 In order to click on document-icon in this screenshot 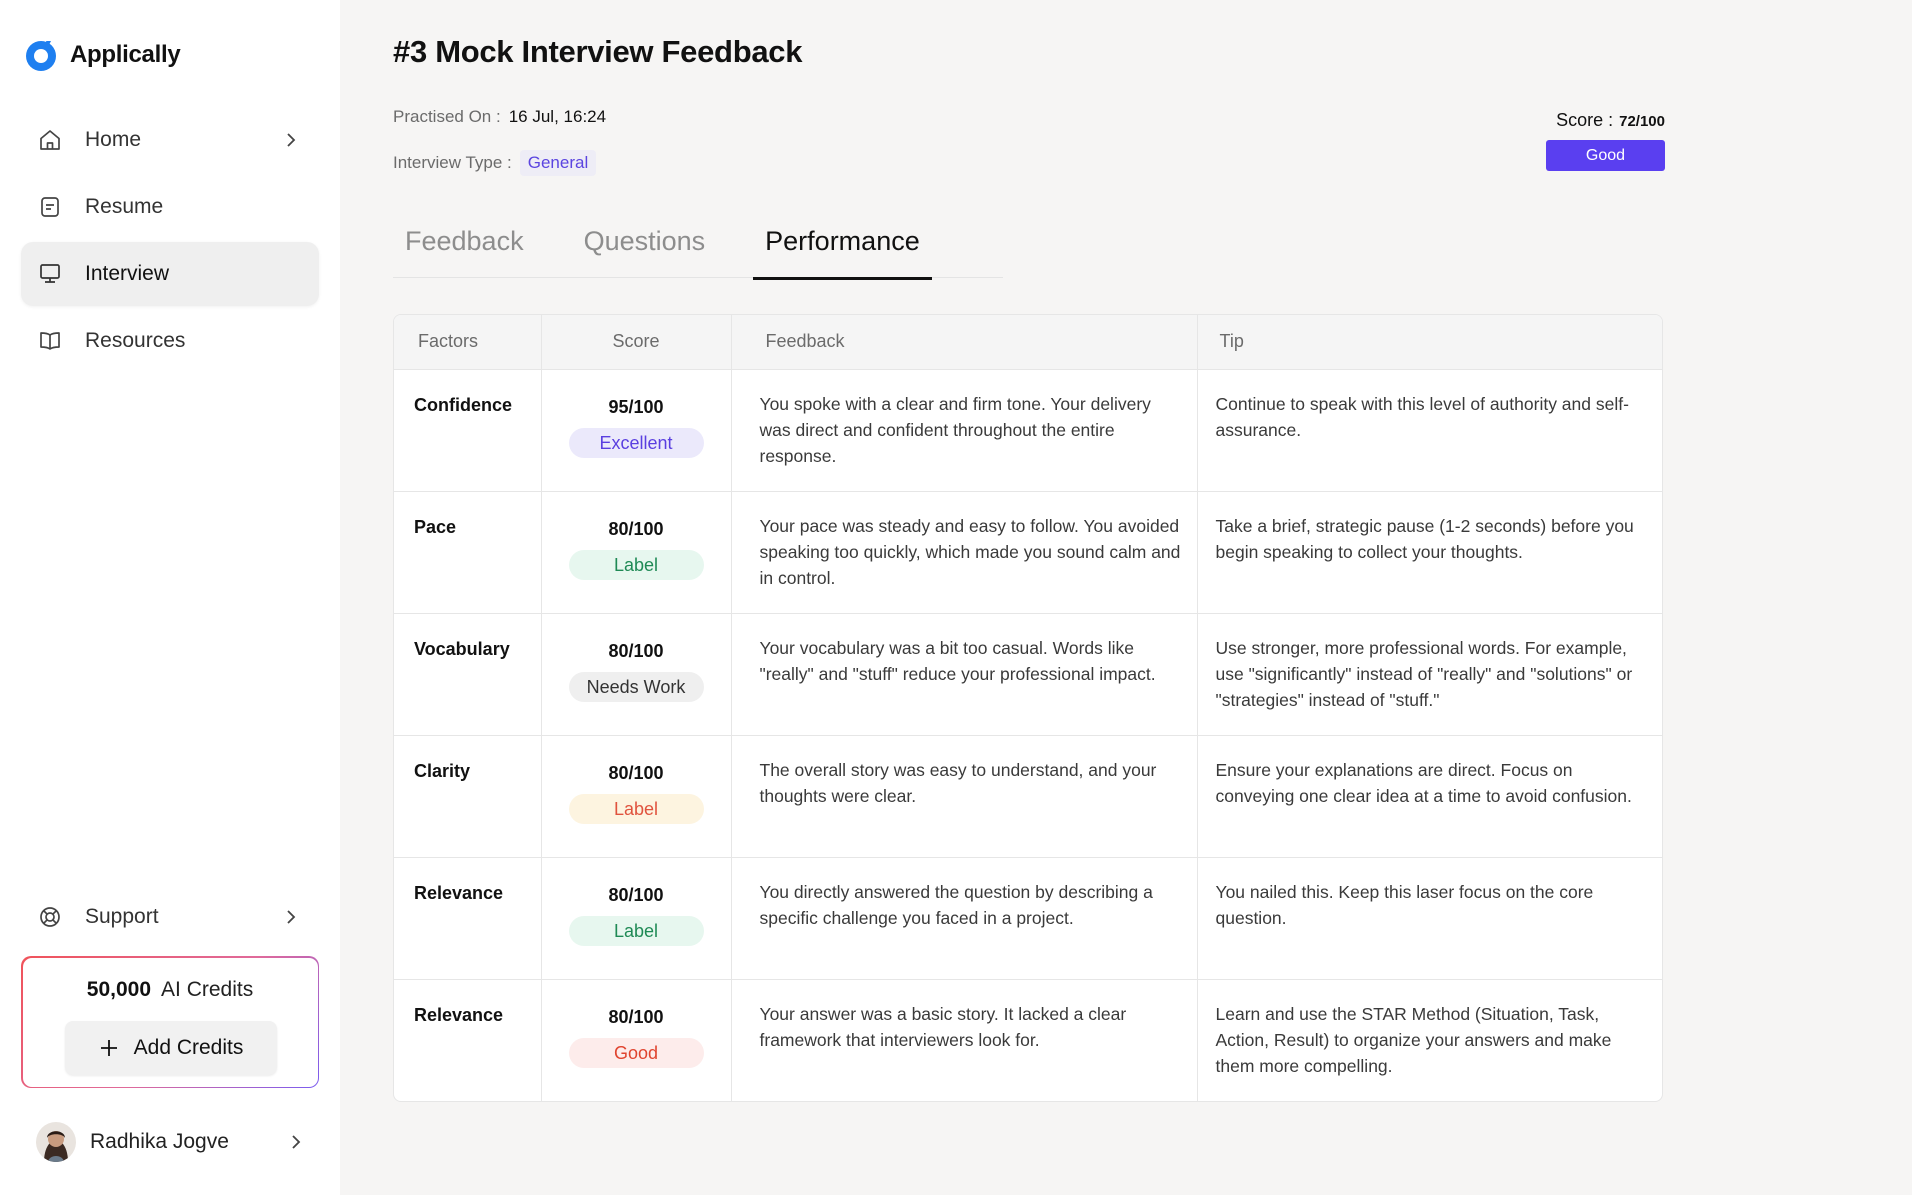, I will do `click(50, 207)`.